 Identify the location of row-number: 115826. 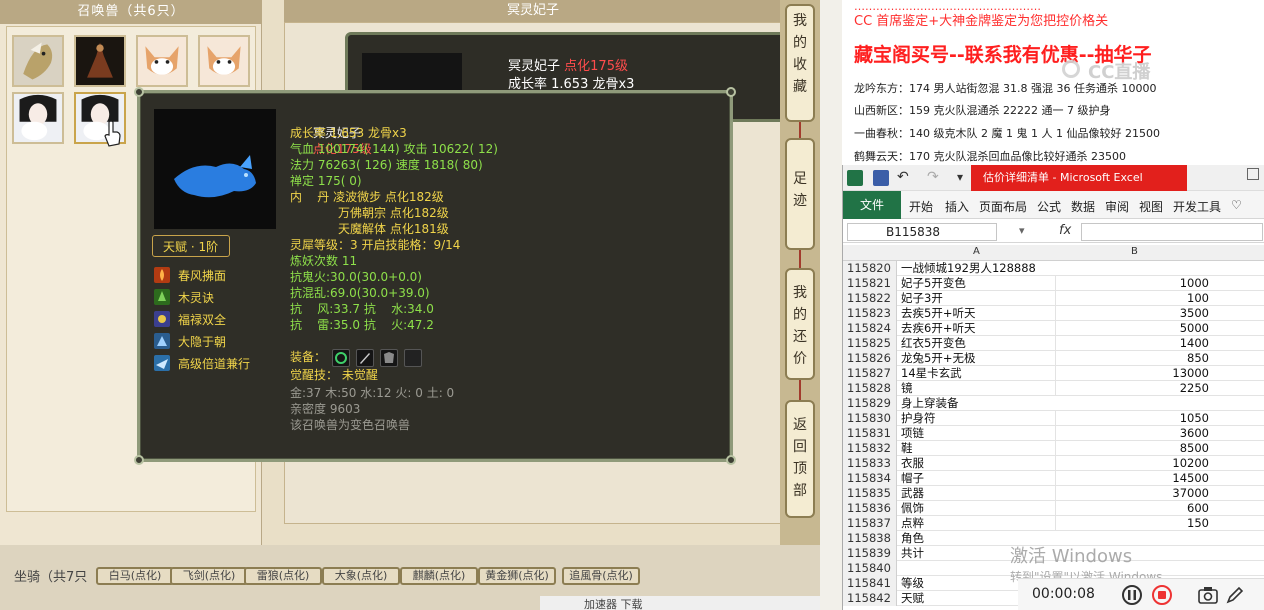
(870, 358).